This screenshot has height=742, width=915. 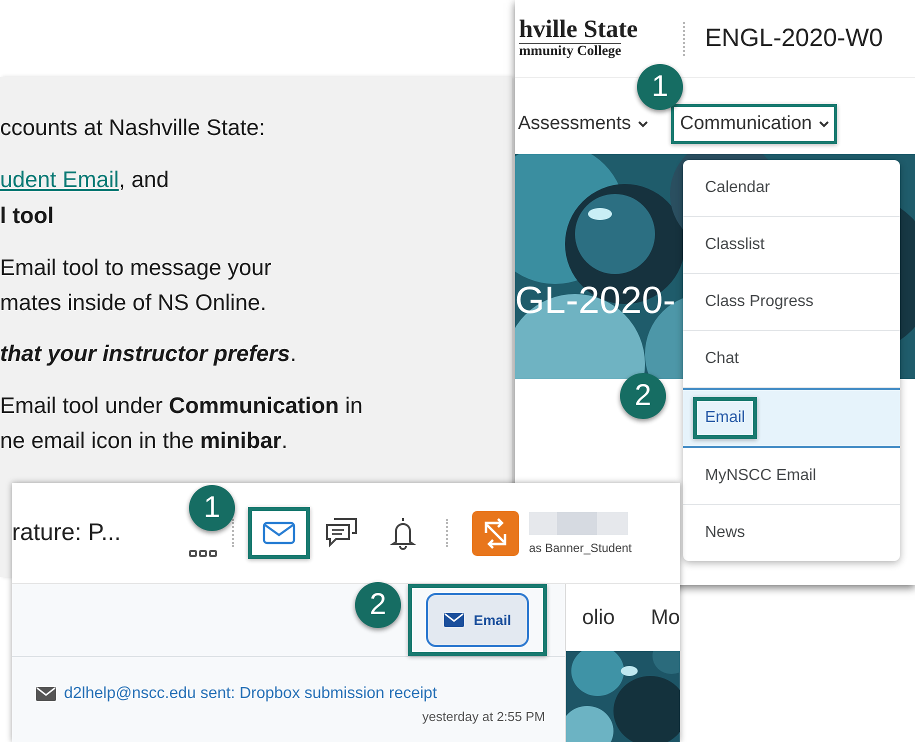 I want to click on menu-item: MyNSCC Email, so click(x=791, y=476).